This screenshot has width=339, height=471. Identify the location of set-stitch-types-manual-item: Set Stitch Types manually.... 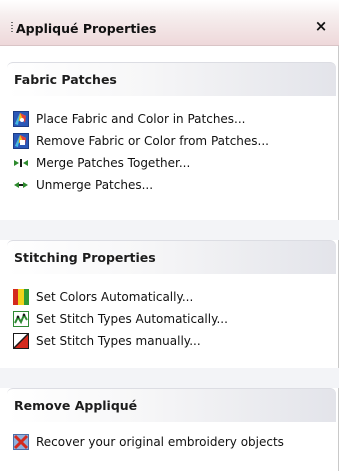
(107, 341).